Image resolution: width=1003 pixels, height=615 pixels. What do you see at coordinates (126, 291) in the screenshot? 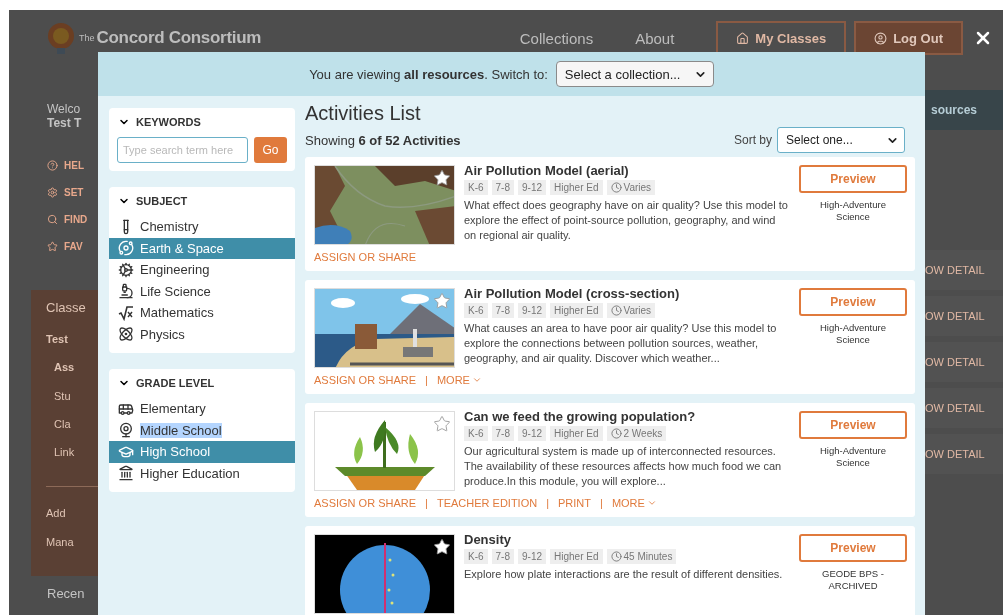
I see `microscope-icon` at bounding box center [126, 291].